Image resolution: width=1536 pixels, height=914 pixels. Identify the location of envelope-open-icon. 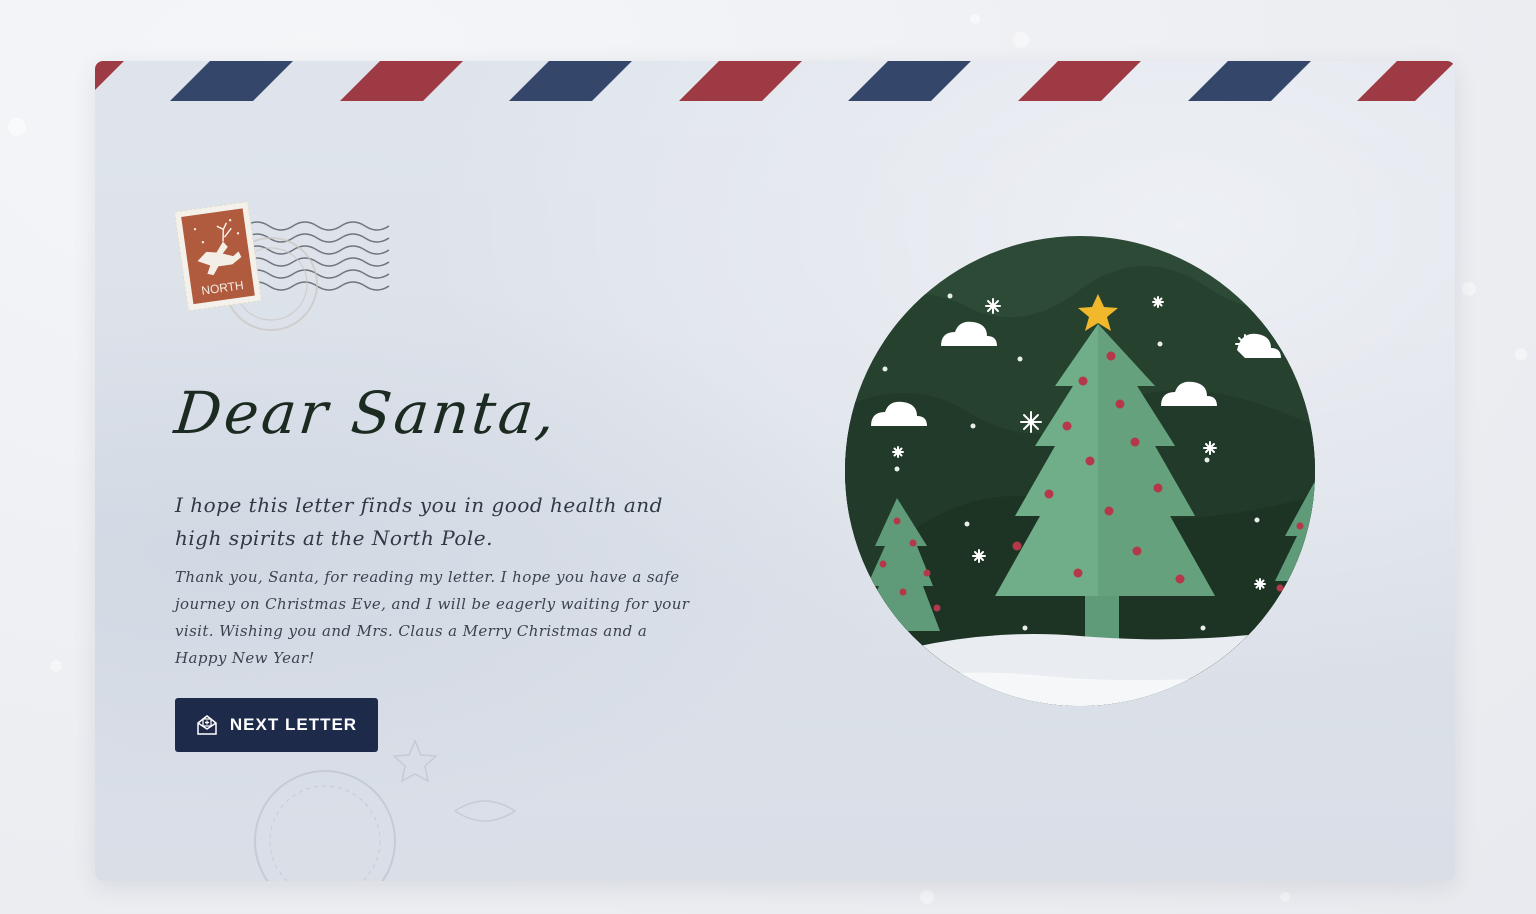
(207, 725).